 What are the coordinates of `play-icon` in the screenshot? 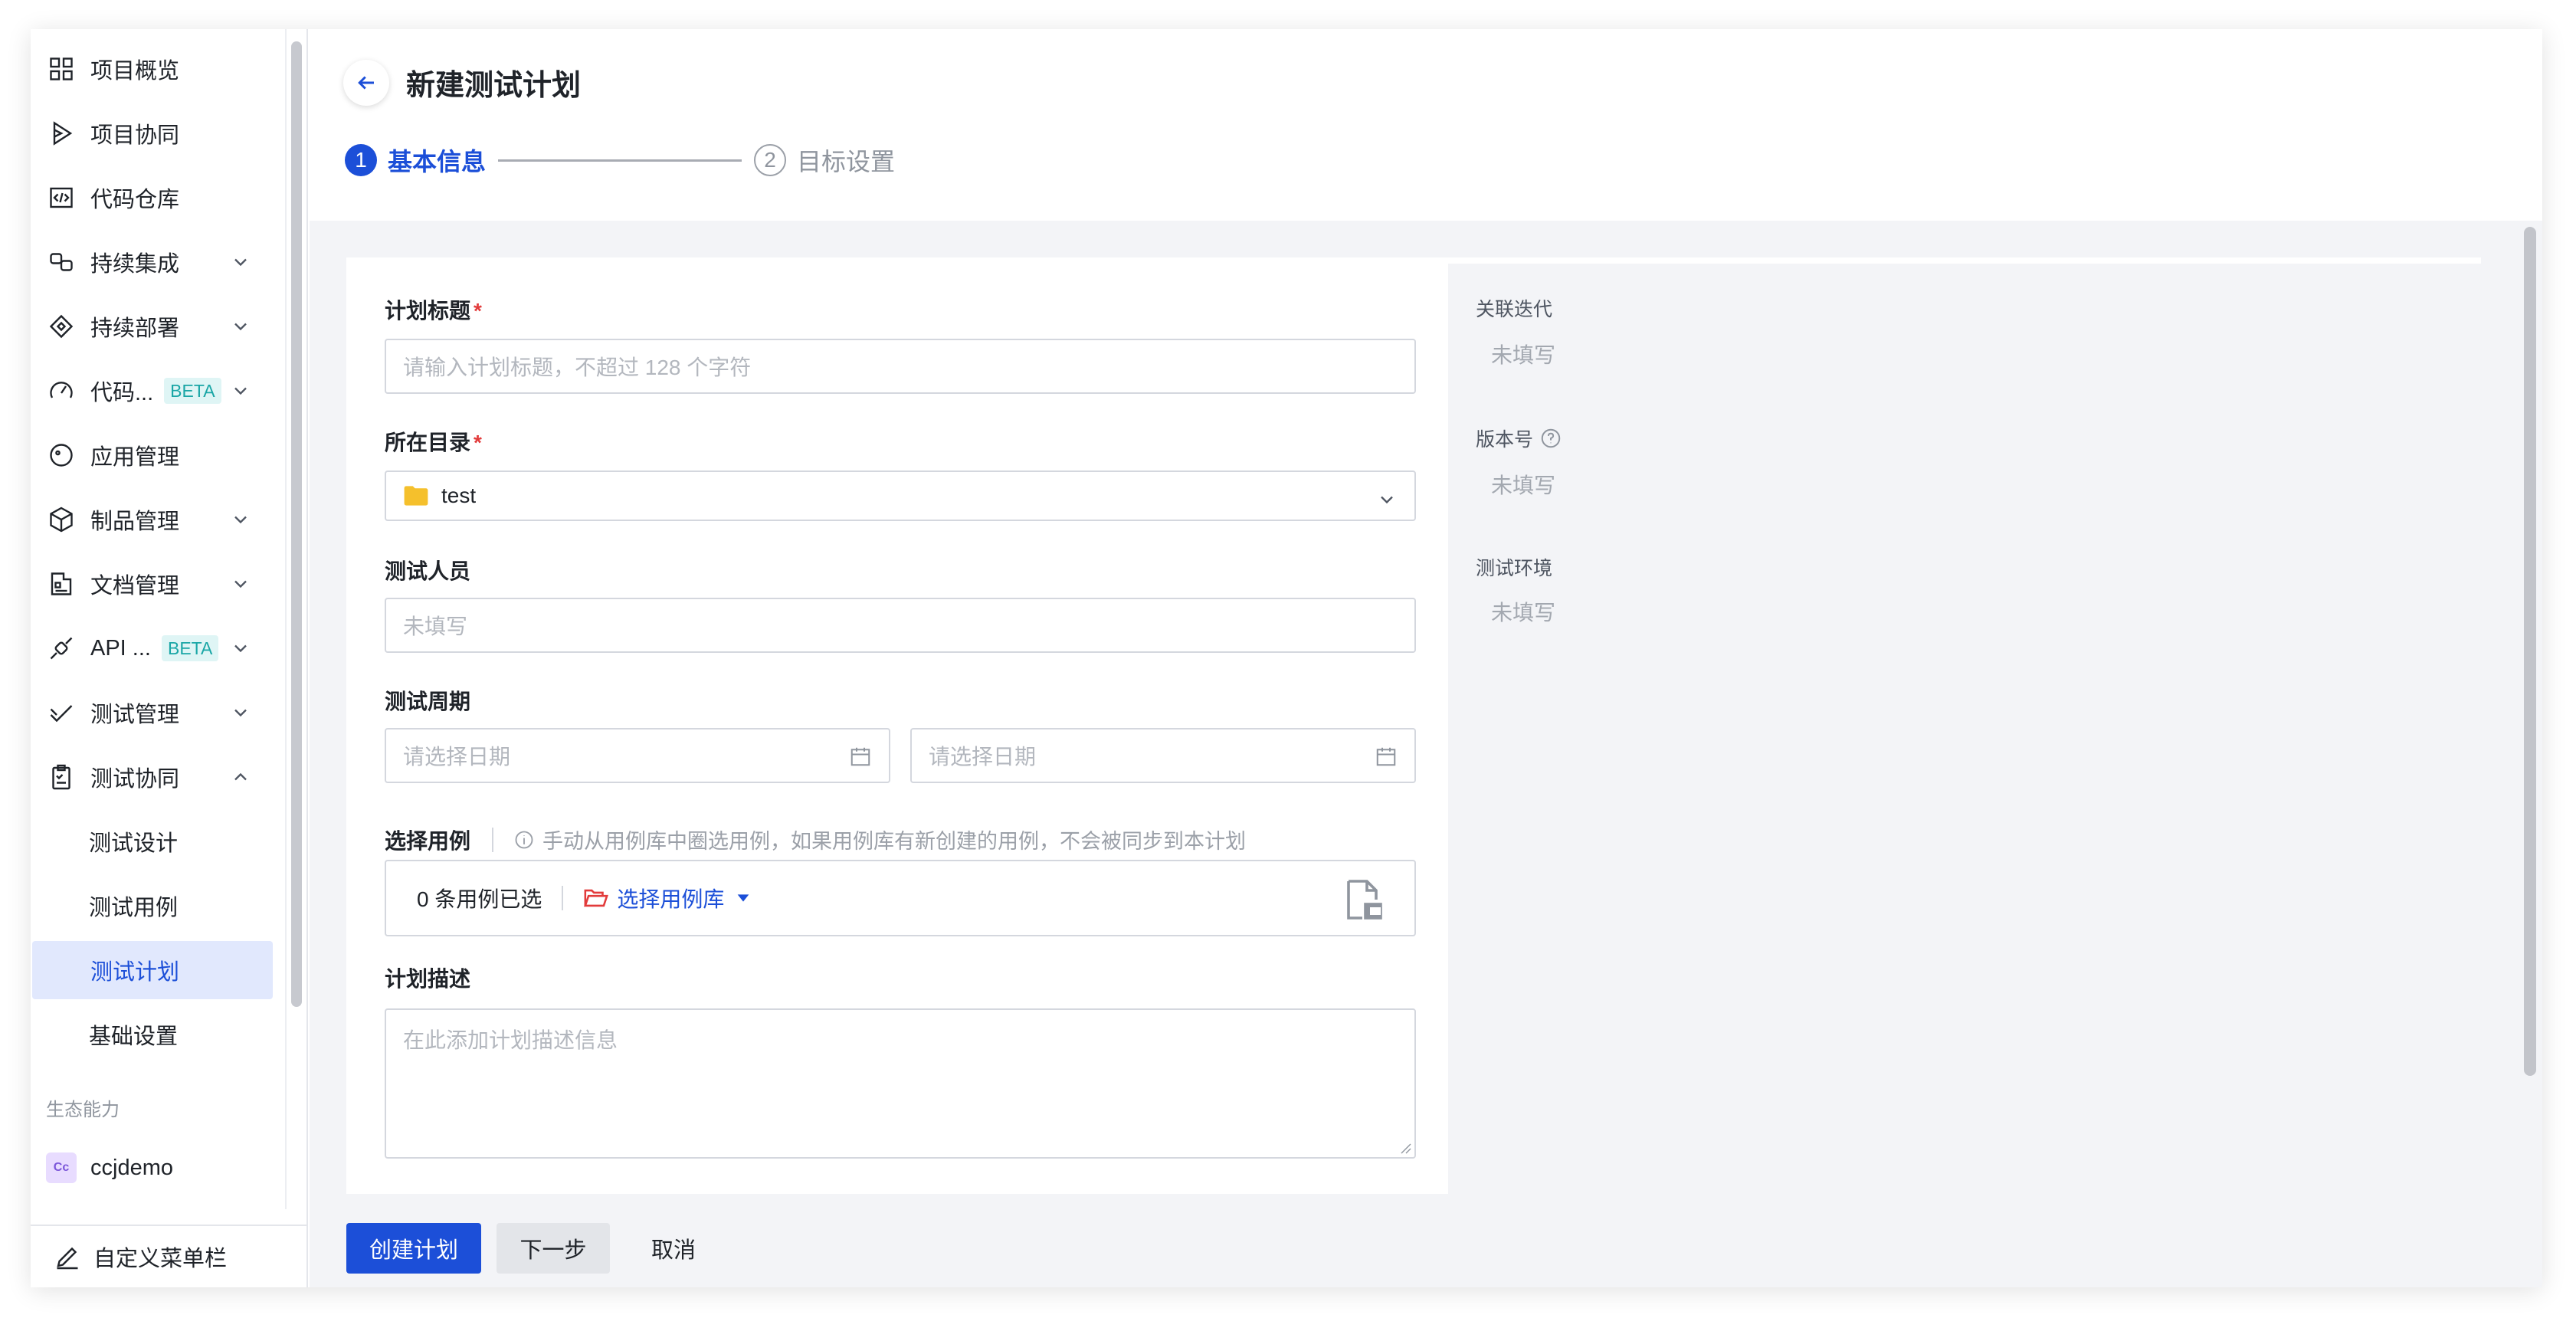 It's located at (62, 134).